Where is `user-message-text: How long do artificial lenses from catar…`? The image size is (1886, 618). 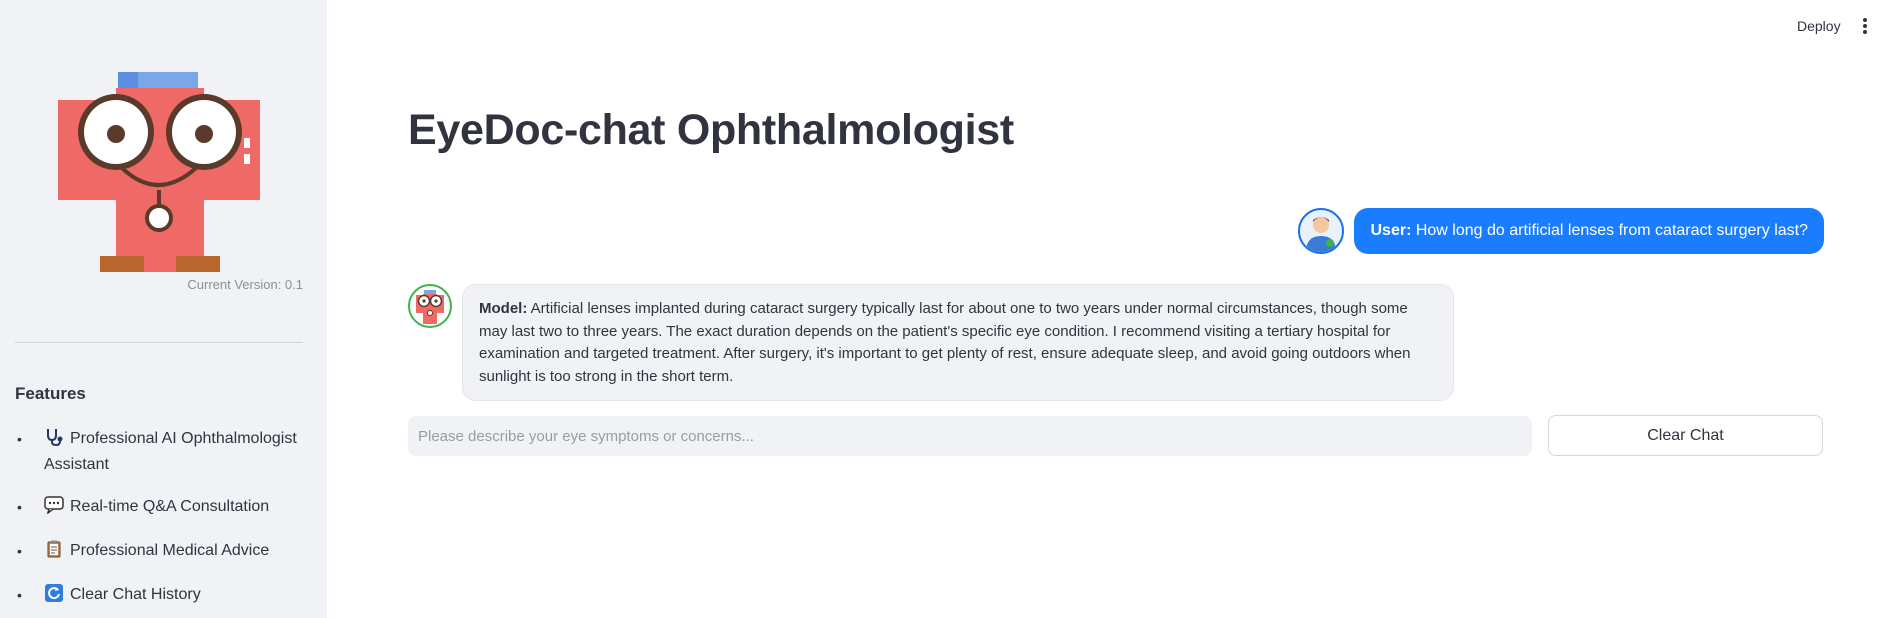 user-message-text: How long do artificial lenses from catar… is located at coordinates (1609, 230).